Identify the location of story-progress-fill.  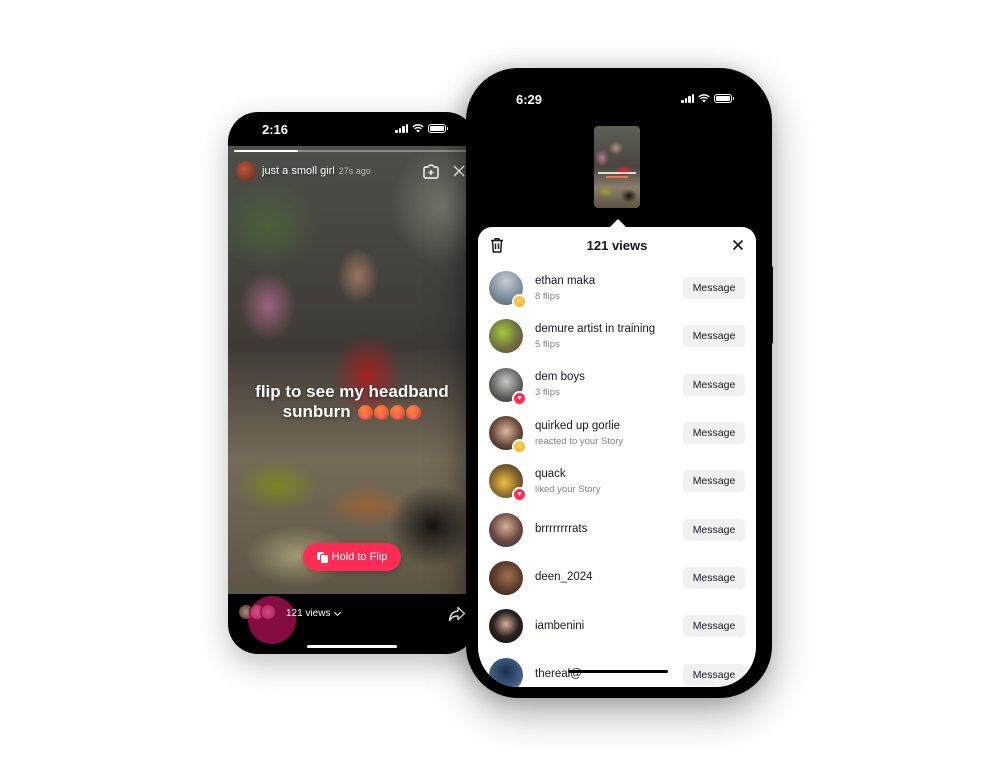
(266, 151).